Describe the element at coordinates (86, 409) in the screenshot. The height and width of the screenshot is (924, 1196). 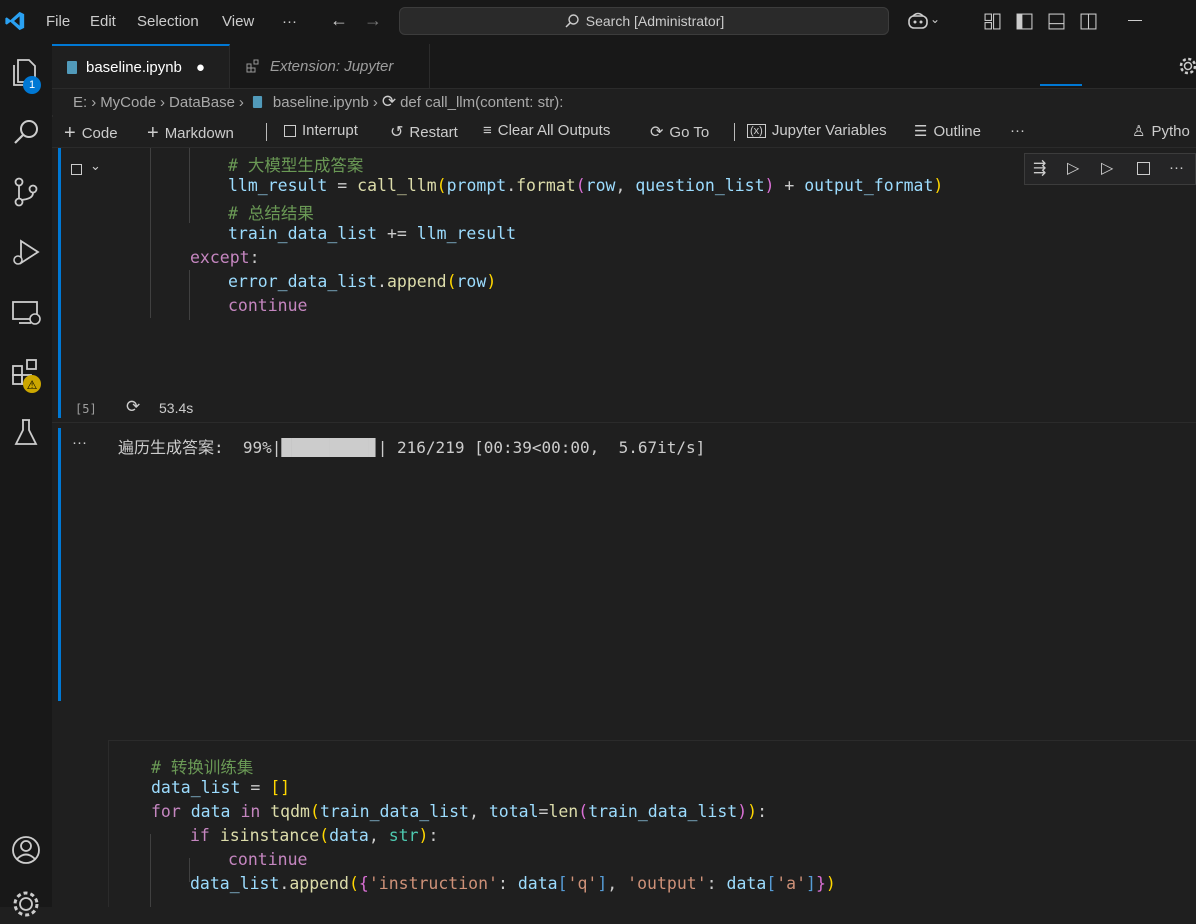
I see `execution-count: [5]` at that location.